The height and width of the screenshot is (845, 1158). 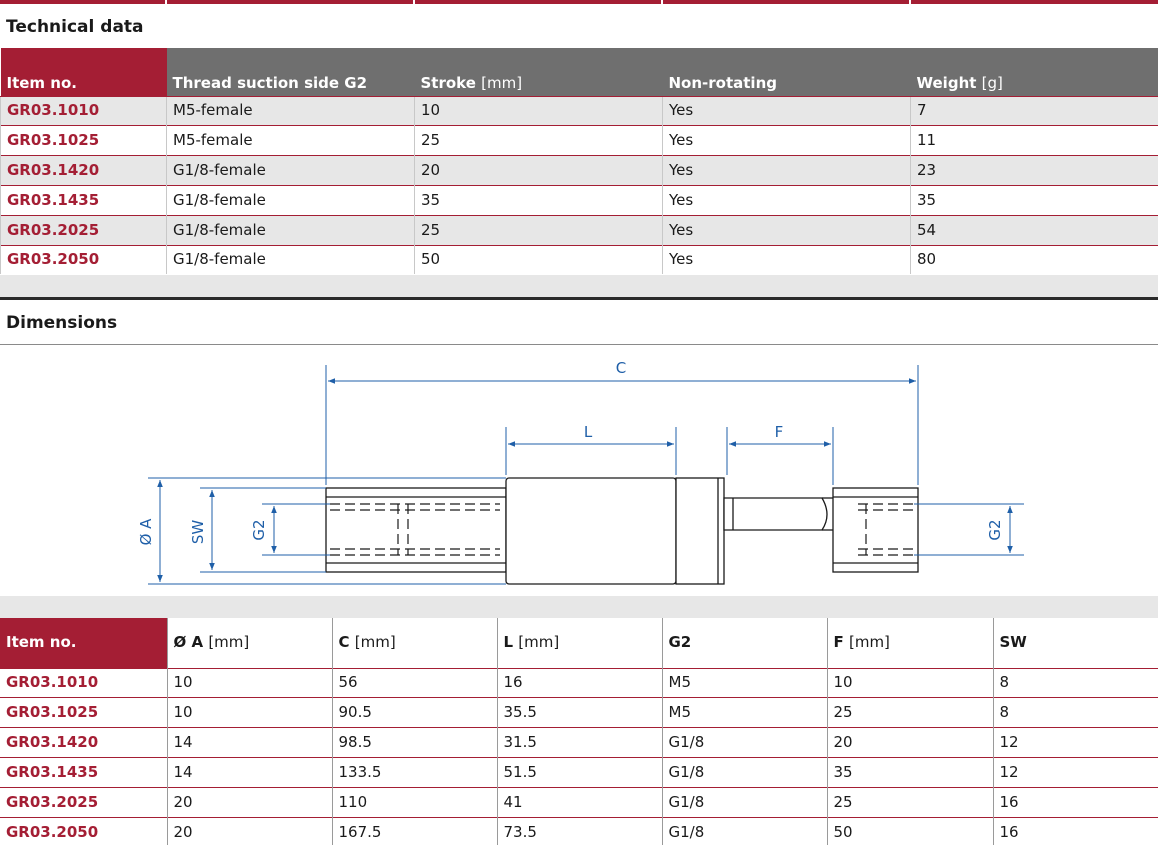 I want to click on table-row: GR03.1435 G1/8-female 35 Yes 35, so click(x=579, y=199).